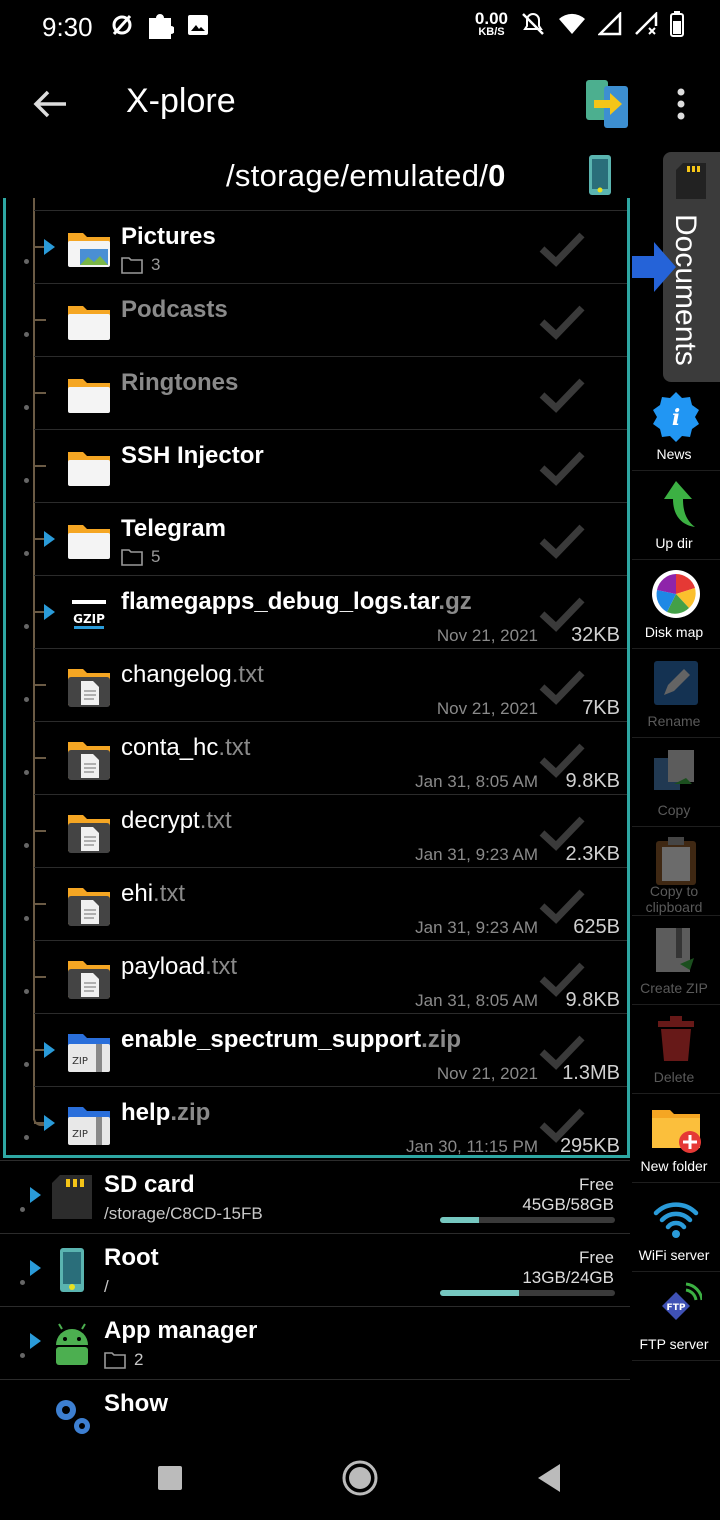  I want to click on toolbar-ftp-server-button: FTP FTP server, so click(676, 1316).